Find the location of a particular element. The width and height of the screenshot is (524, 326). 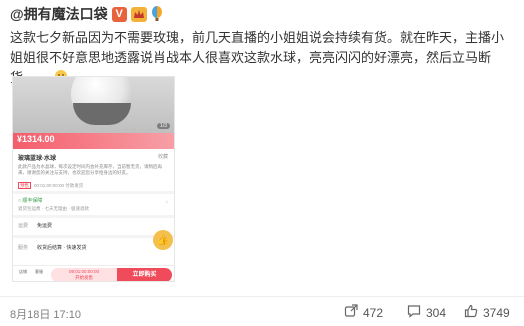

product-title: 玻璃蓝球·水球 is located at coordinates (37, 159).